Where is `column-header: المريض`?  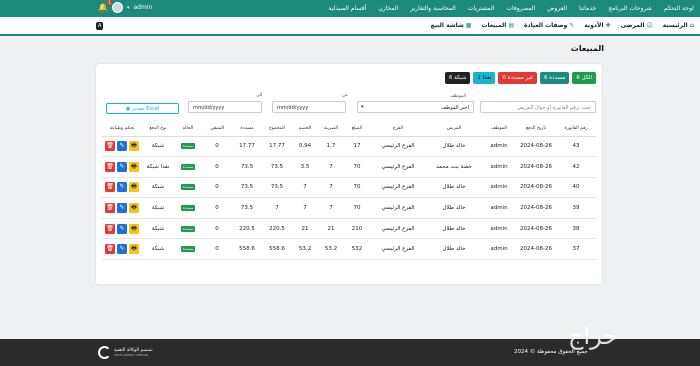
column-header: المريض is located at coordinates (454, 129).